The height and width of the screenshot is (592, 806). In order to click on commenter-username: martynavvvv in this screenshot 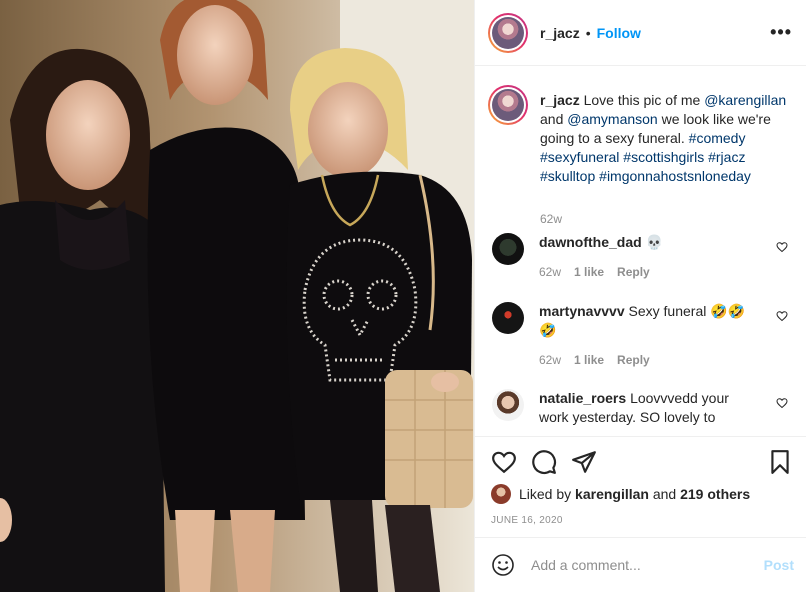, I will do `click(582, 311)`.